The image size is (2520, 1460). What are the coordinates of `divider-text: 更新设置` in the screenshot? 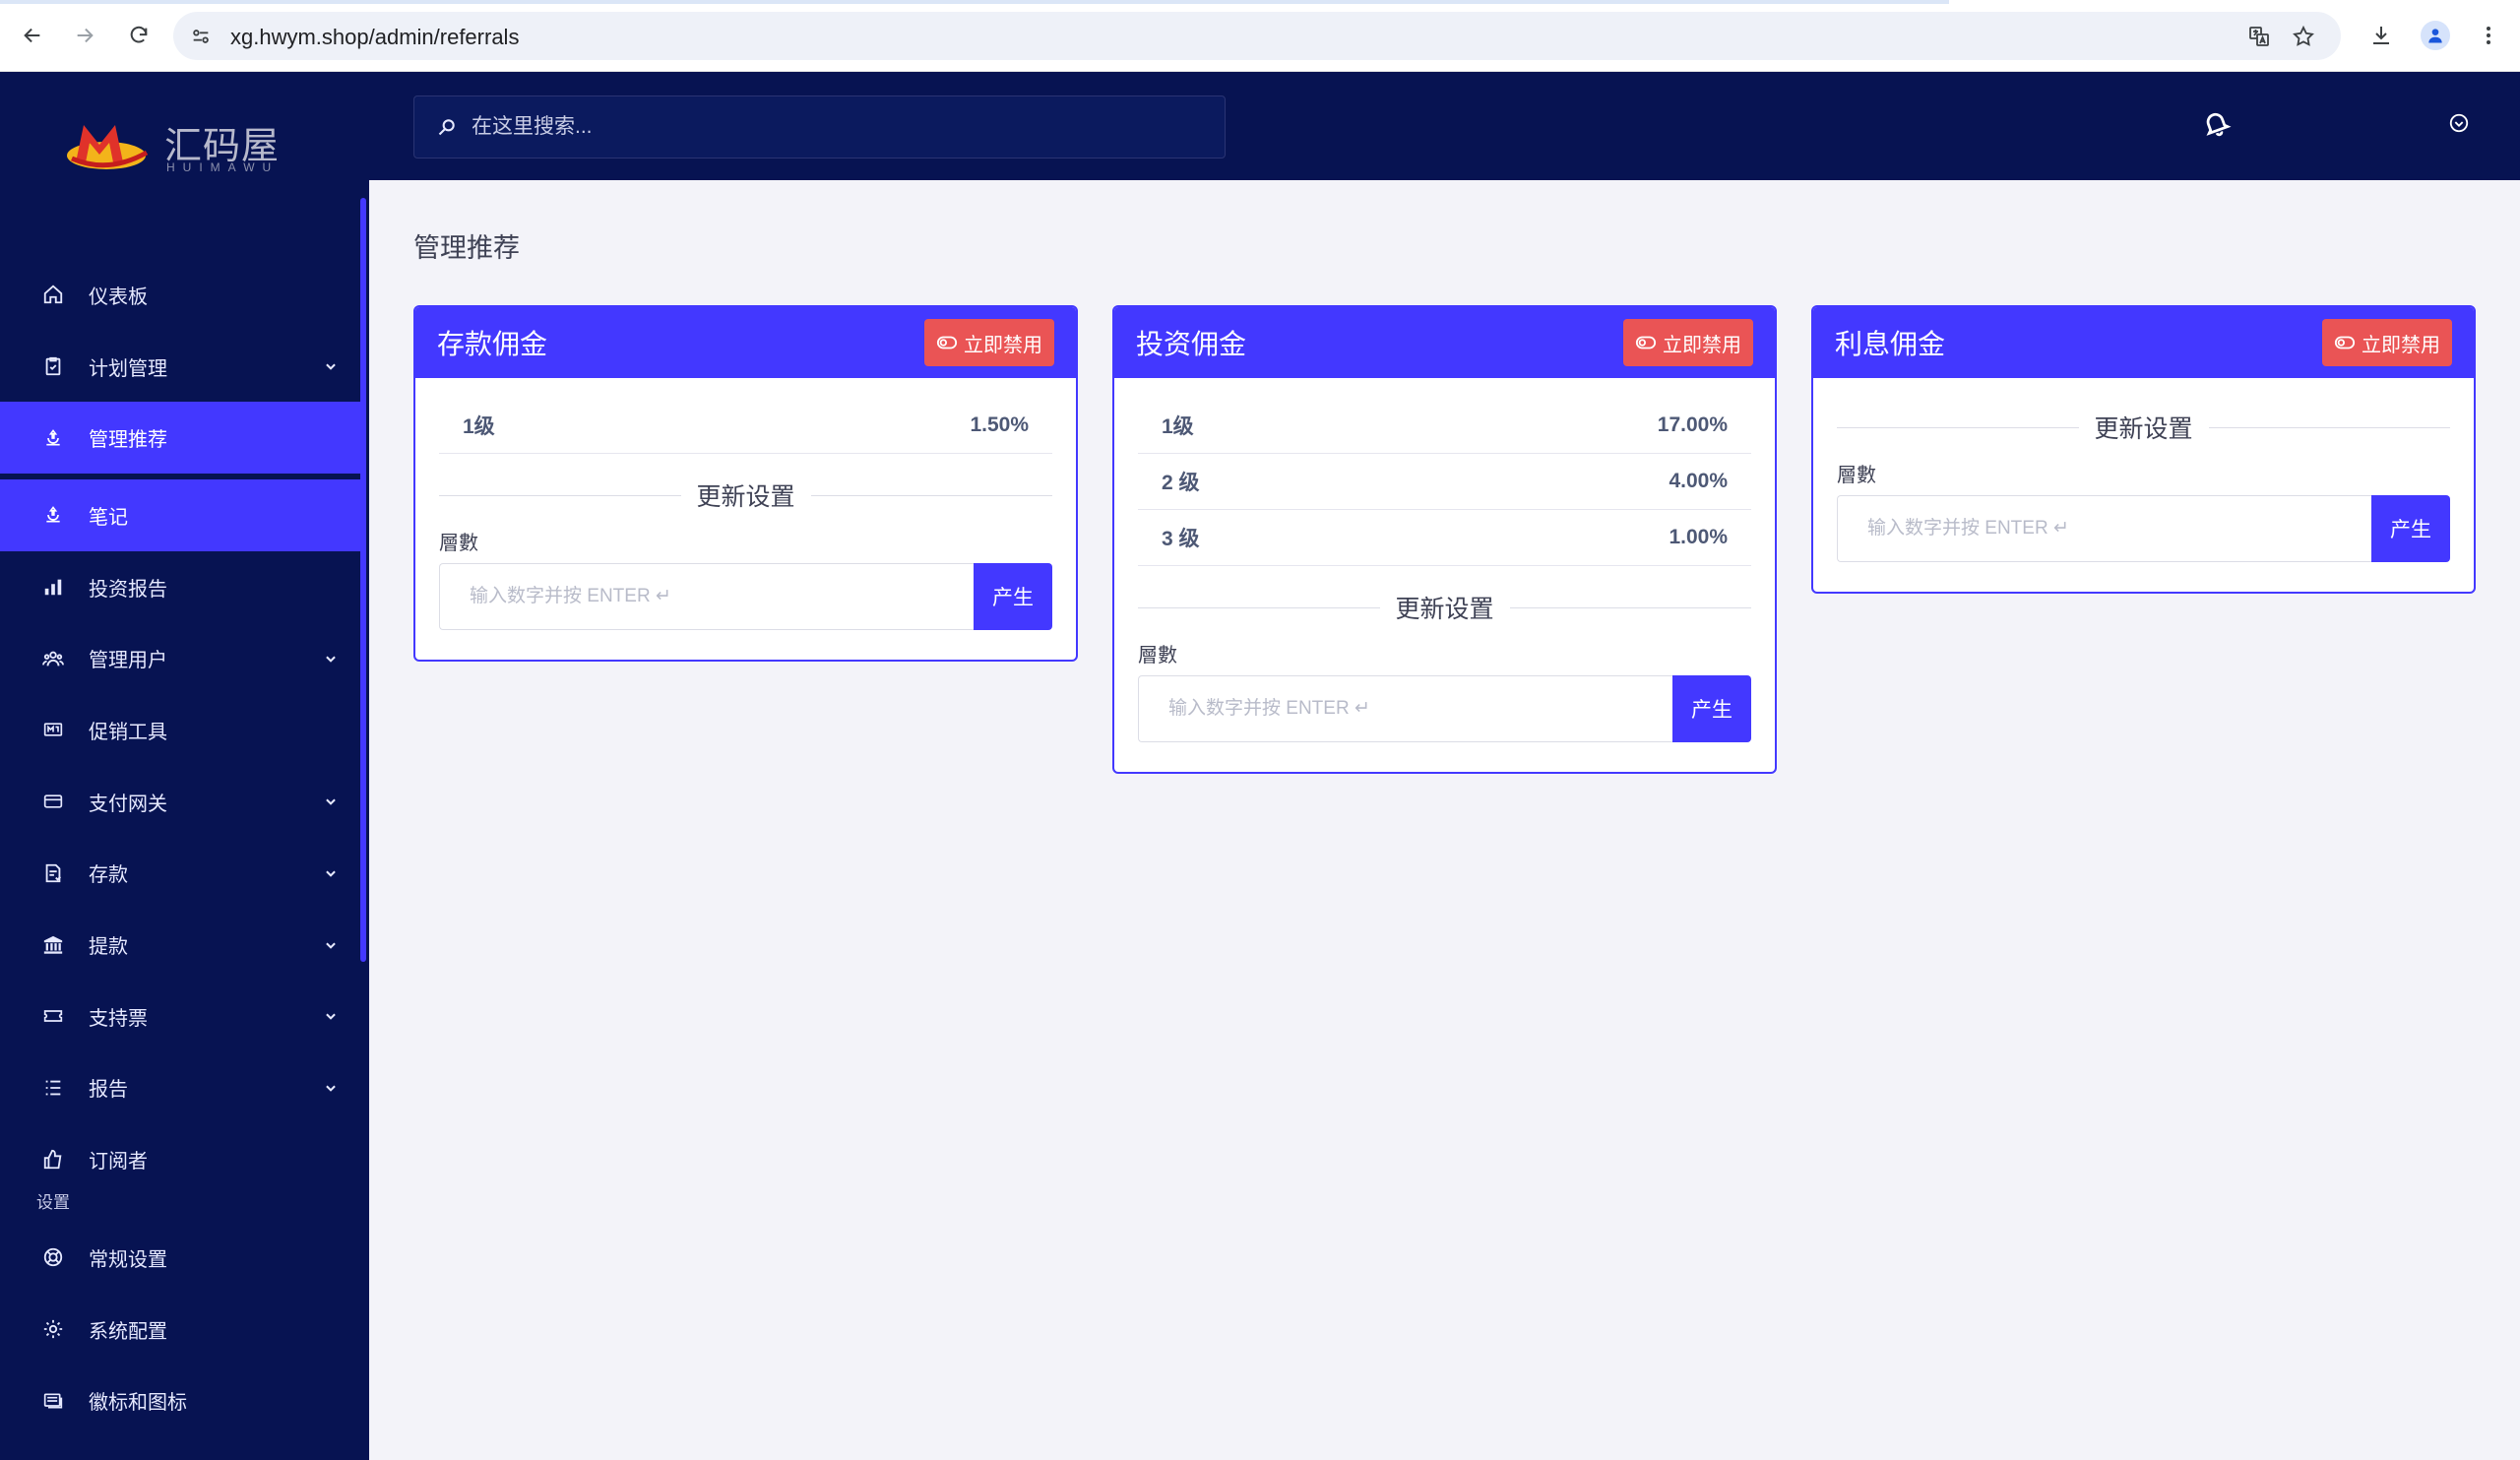 It's located at (745, 497).